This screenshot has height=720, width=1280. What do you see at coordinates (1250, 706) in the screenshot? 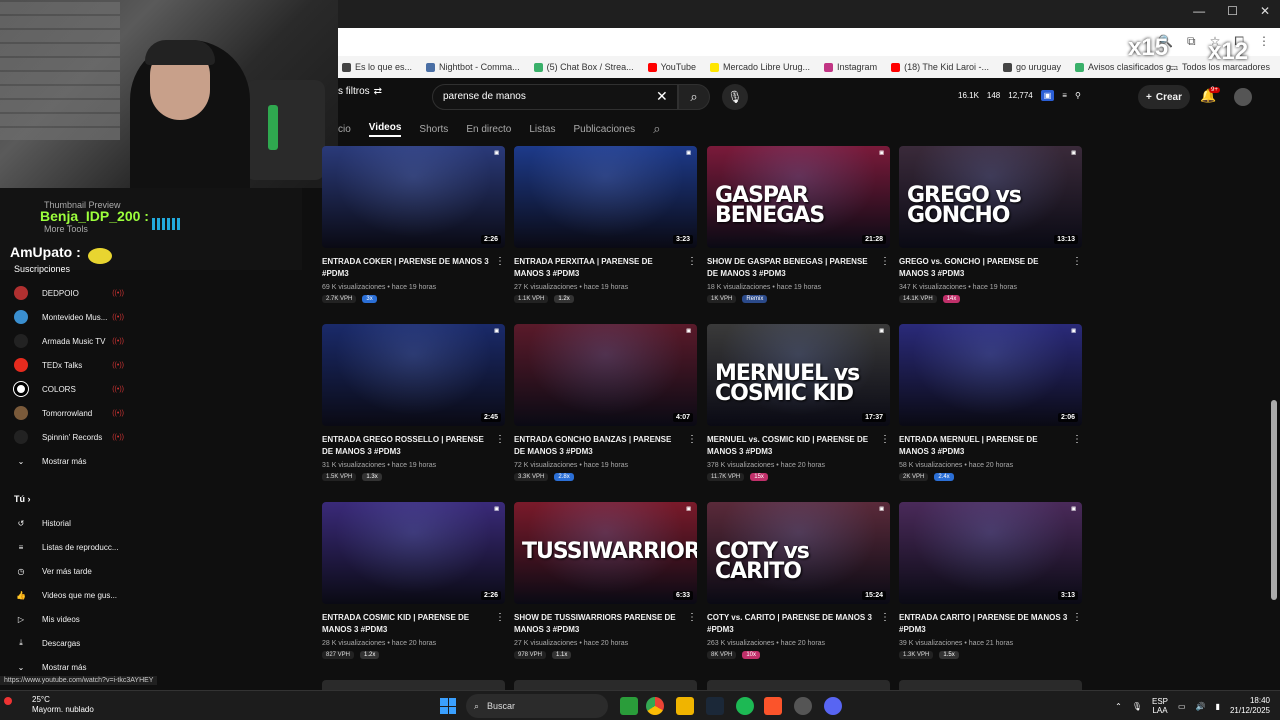
I see `clock: 18:40 21/12/2025` at bounding box center [1250, 706].